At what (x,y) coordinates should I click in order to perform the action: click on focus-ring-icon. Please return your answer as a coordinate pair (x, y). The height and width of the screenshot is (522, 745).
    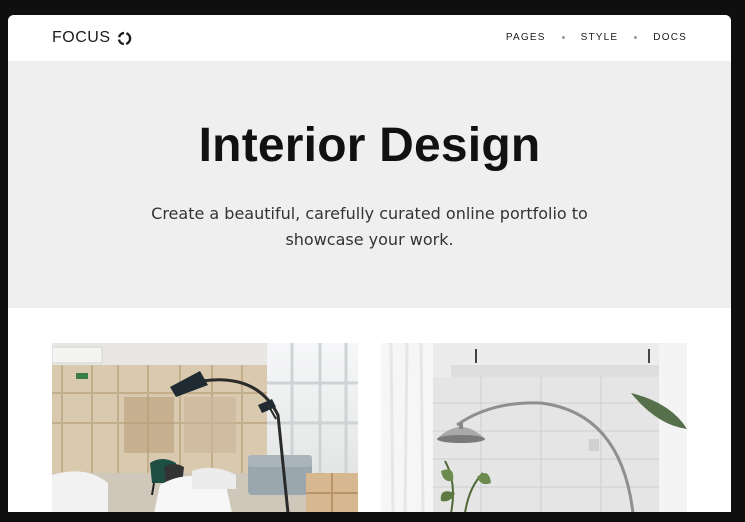
    Looking at the image, I should click on (124, 38).